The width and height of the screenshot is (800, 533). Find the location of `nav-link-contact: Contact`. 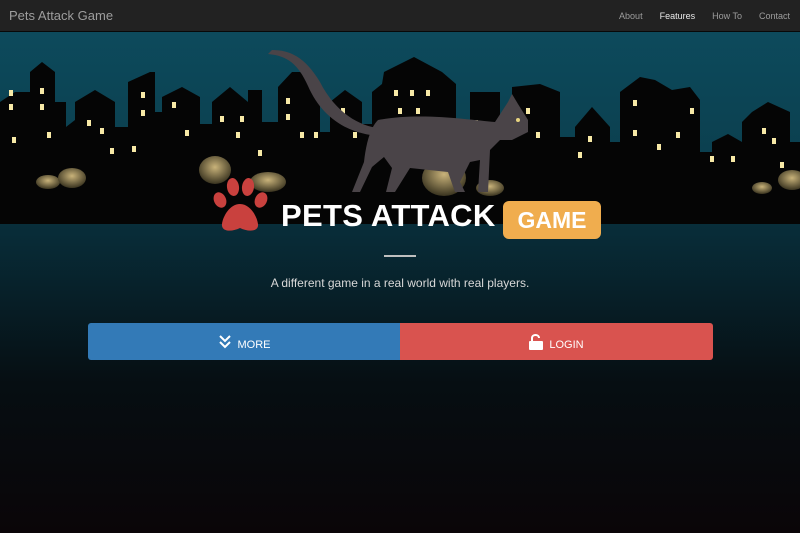

nav-link-contact: Contact is located at coordinates (774, 16).